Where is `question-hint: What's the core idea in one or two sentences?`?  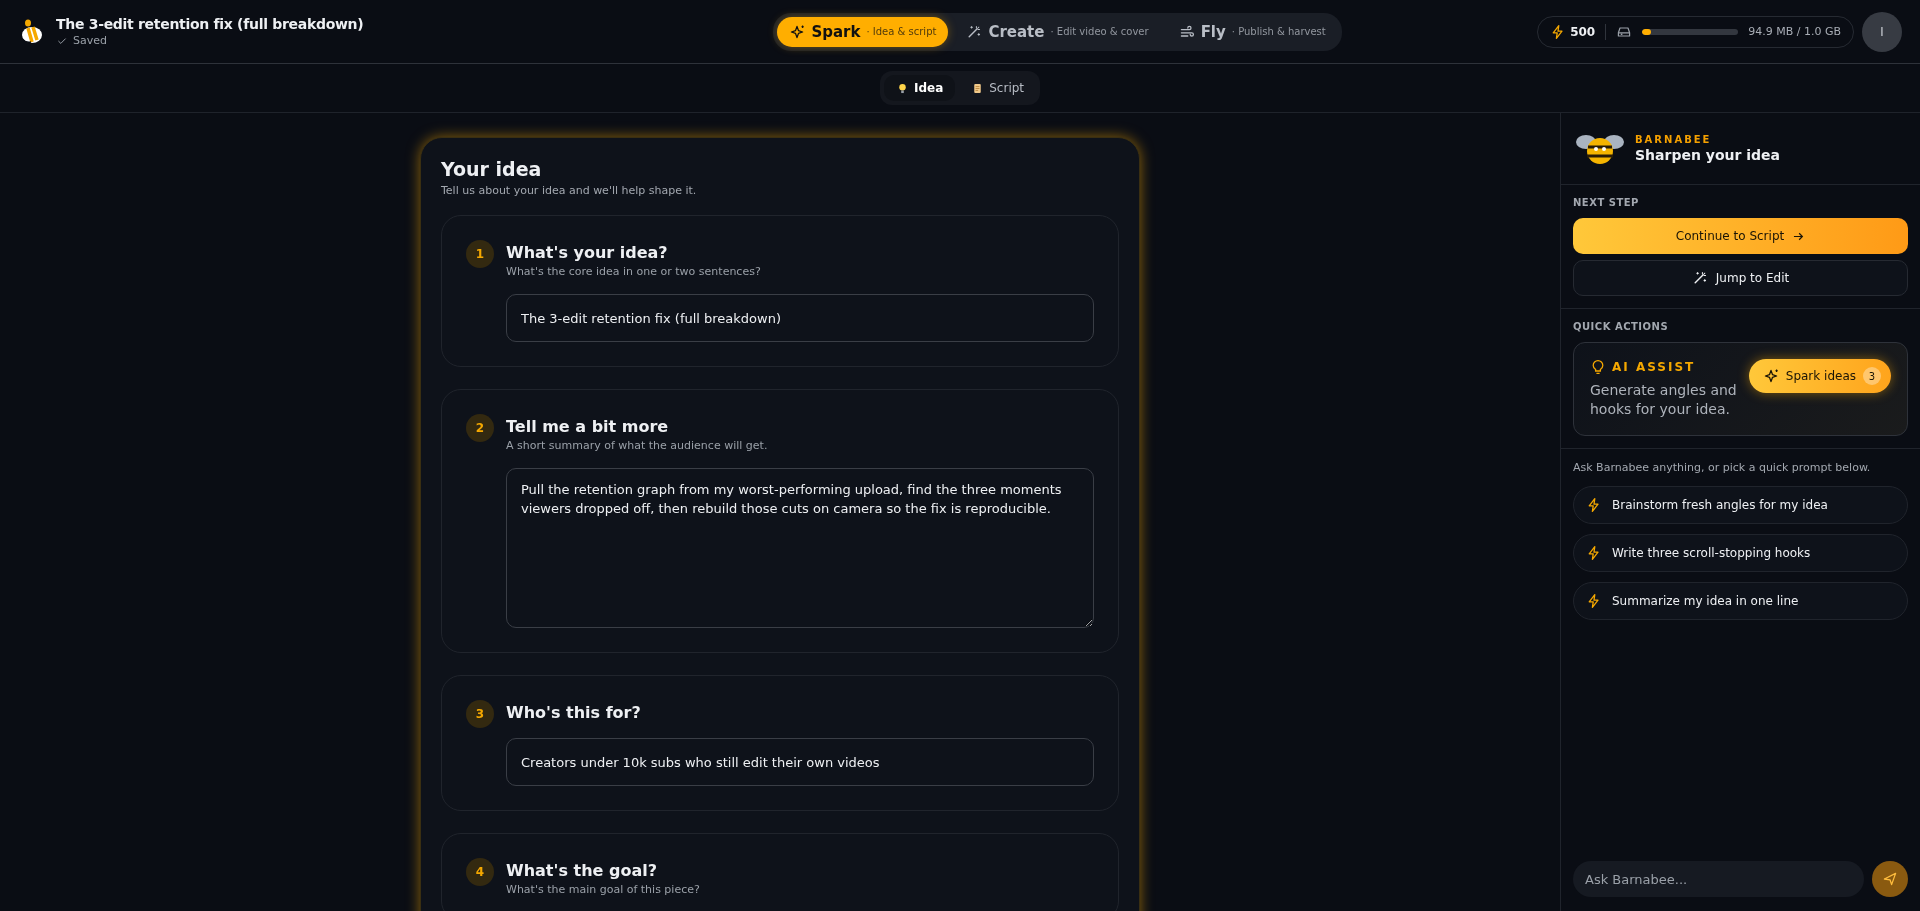
question-hint: What's the core idea in one or two sentences? is located at coordinates (634, 271).